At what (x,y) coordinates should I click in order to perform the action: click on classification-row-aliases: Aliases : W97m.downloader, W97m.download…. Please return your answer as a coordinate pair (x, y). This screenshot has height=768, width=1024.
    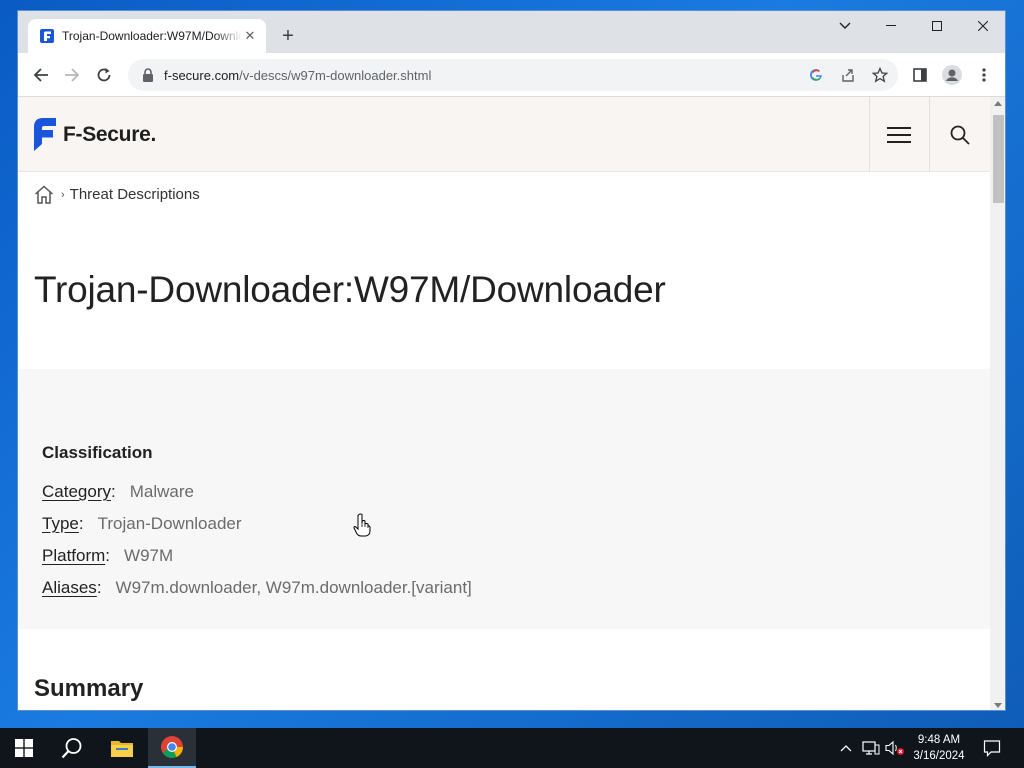
    Looking at the image, I should click on (257, 588).